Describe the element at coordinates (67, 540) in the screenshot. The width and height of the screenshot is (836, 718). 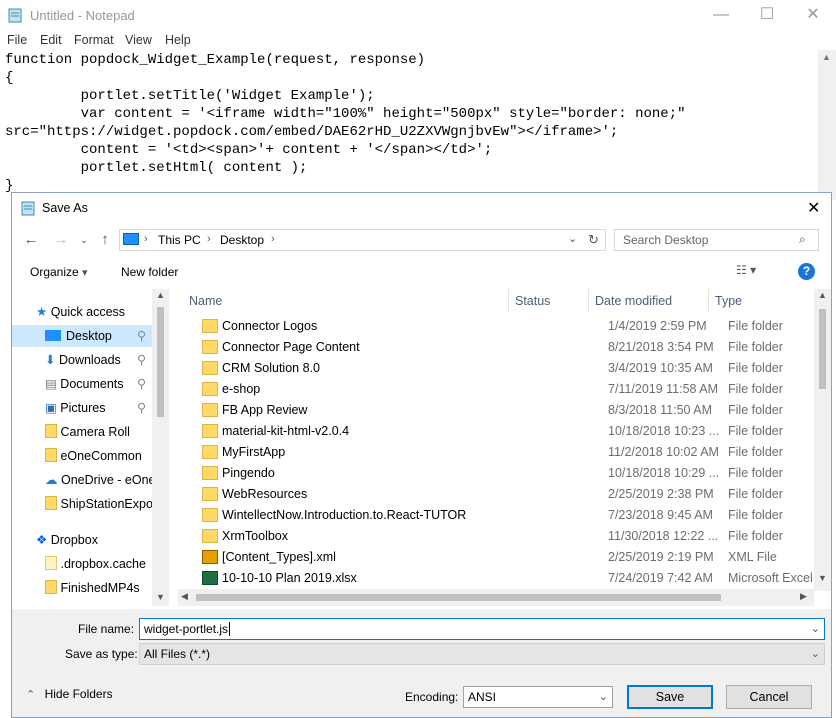
I see `nav-item-dropbox: ❖ Dropbox` at that location.